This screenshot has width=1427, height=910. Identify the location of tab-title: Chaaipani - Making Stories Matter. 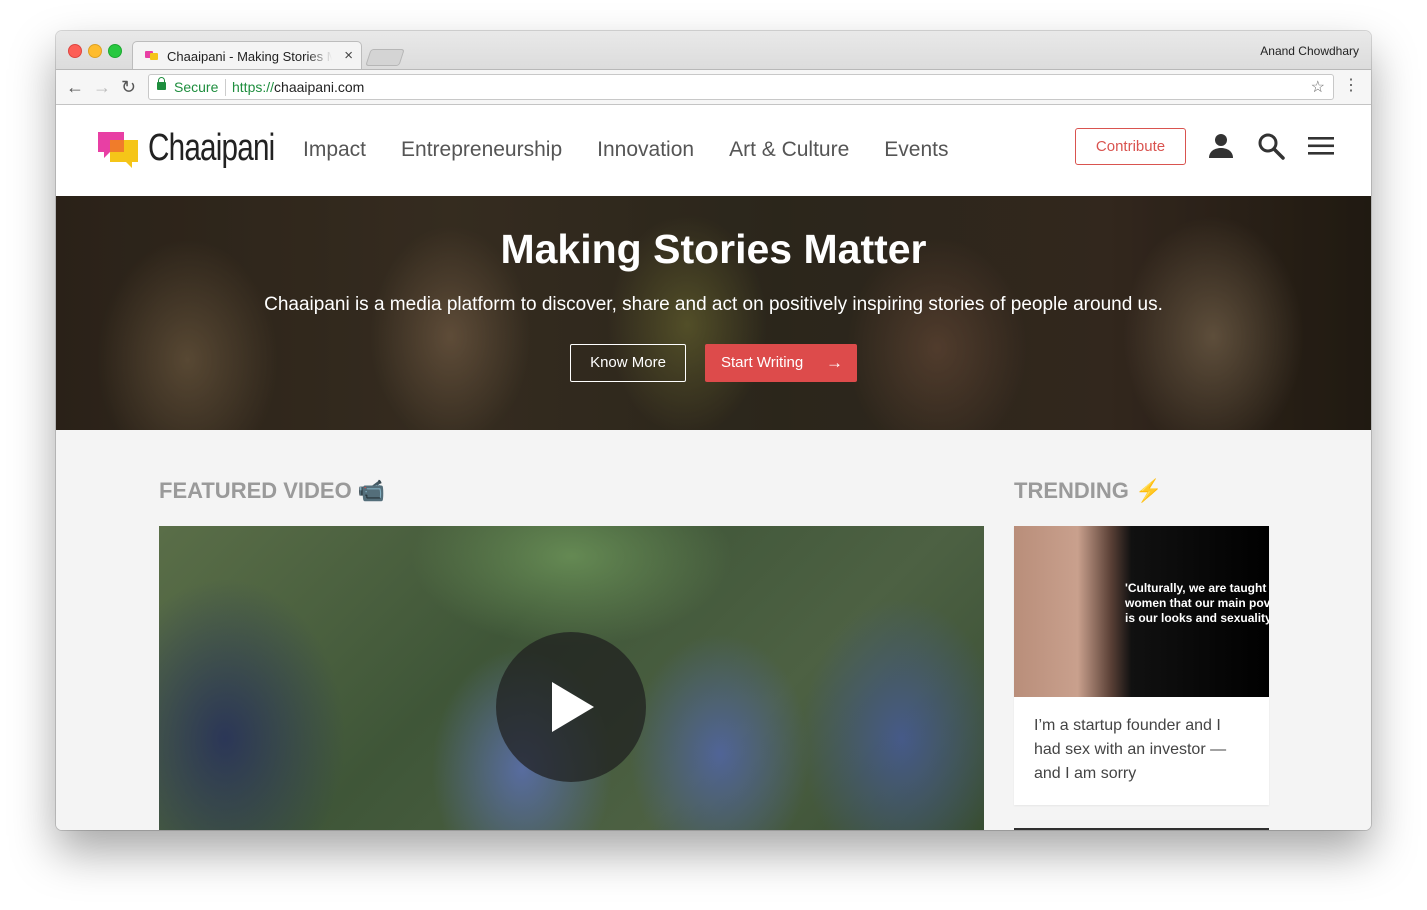
(249, 56).